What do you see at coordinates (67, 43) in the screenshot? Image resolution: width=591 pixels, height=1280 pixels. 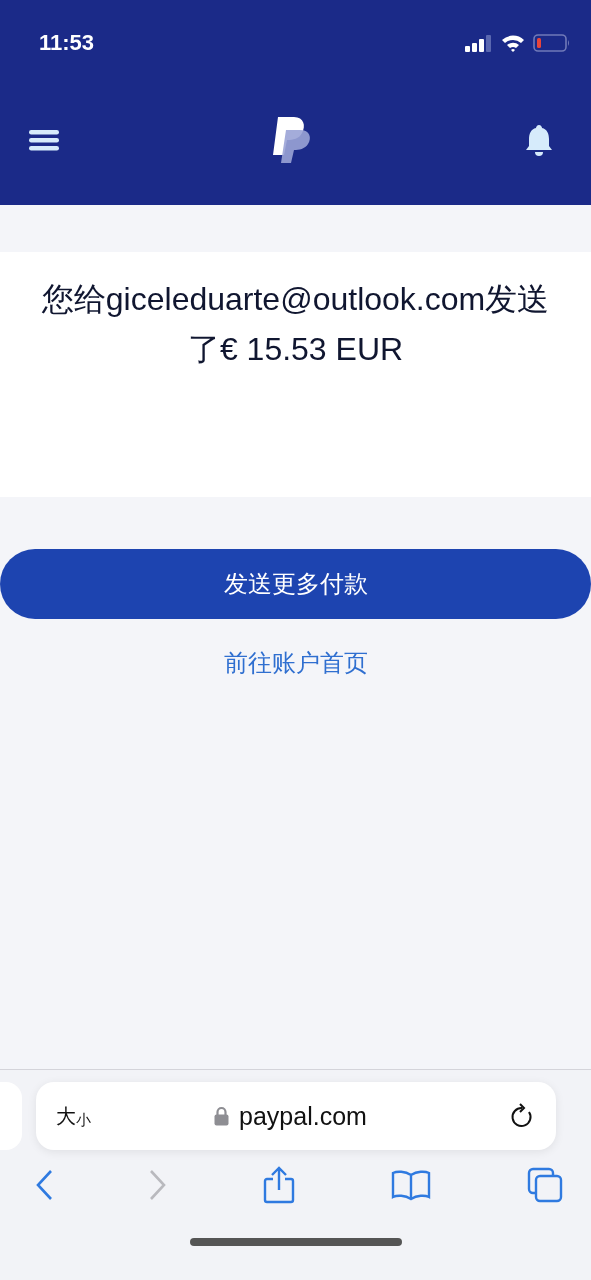 I see `status-time: 11:53` at bounding box center [67, 43].